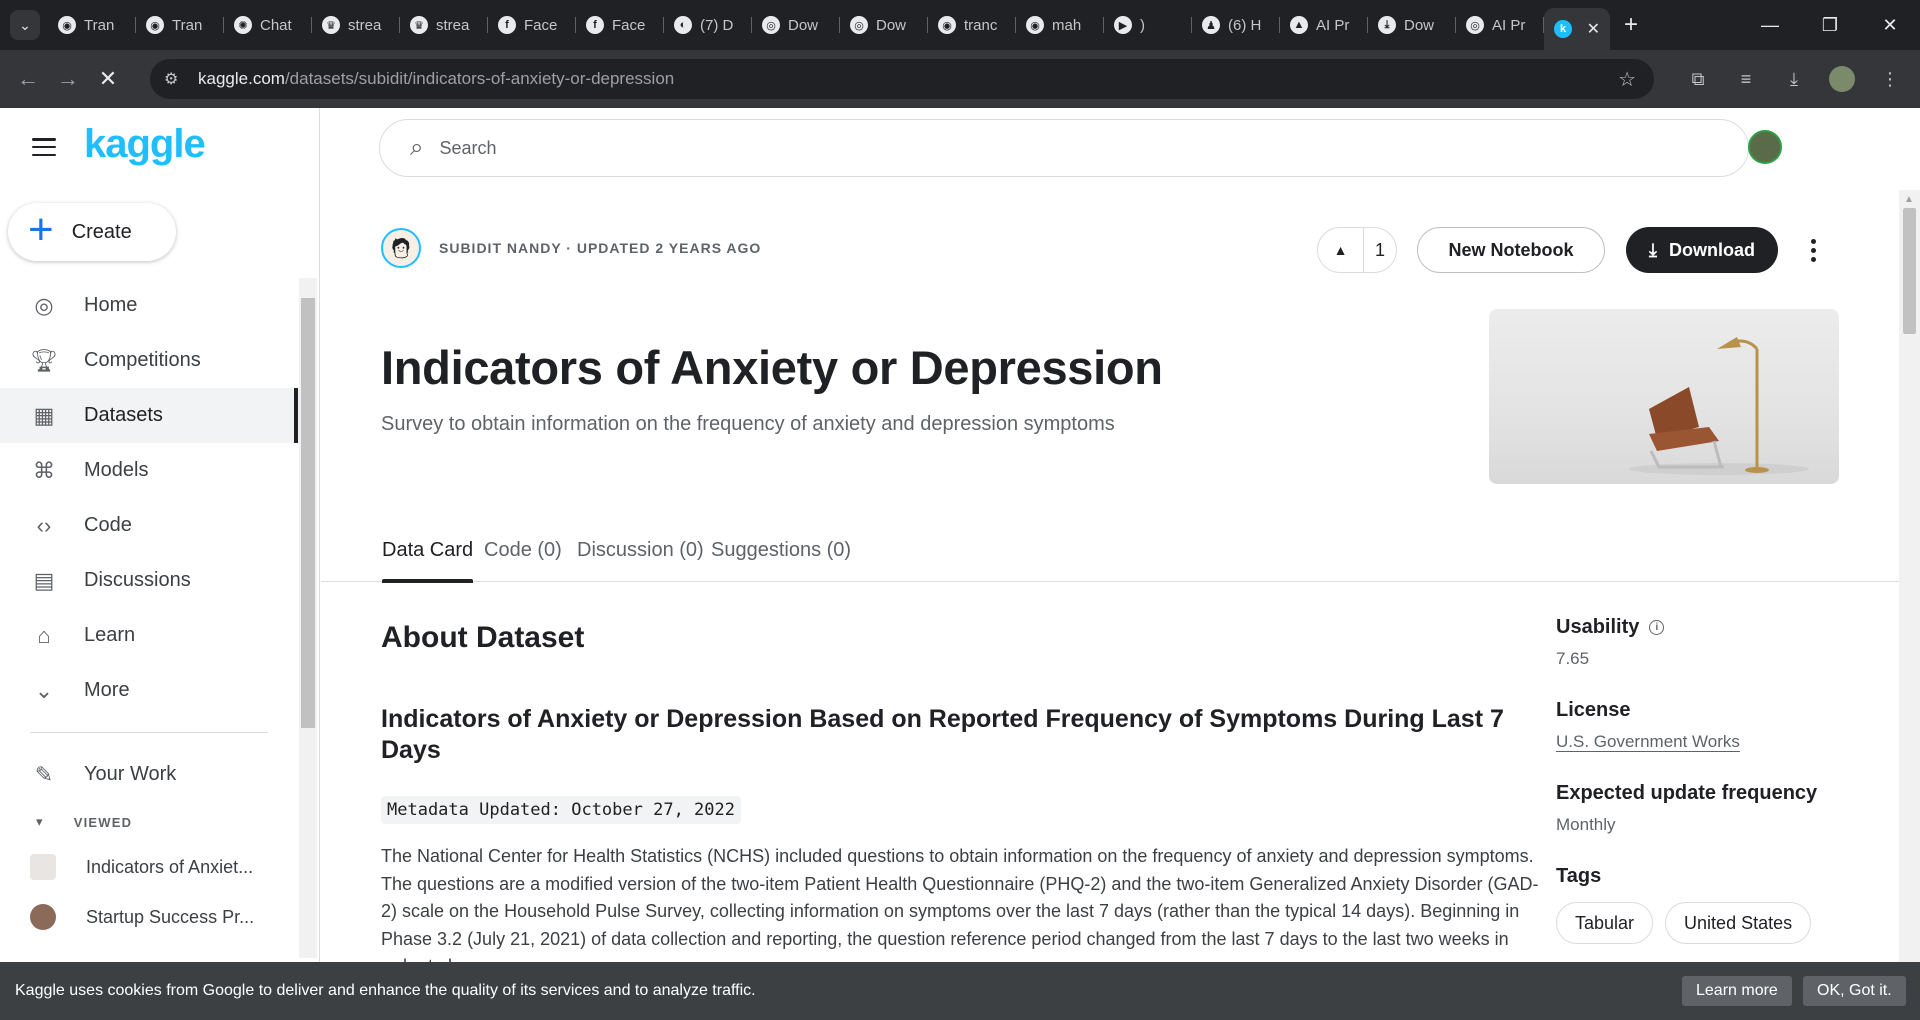  I want to click on browser-tab: ✺ Chat, so click(268, 25).